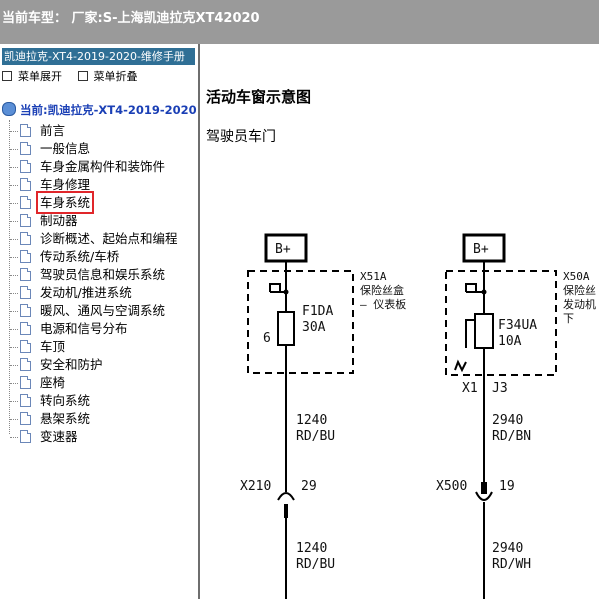  I want to click on tree-node-label: 传动系统/车桥, so click(80, 256).